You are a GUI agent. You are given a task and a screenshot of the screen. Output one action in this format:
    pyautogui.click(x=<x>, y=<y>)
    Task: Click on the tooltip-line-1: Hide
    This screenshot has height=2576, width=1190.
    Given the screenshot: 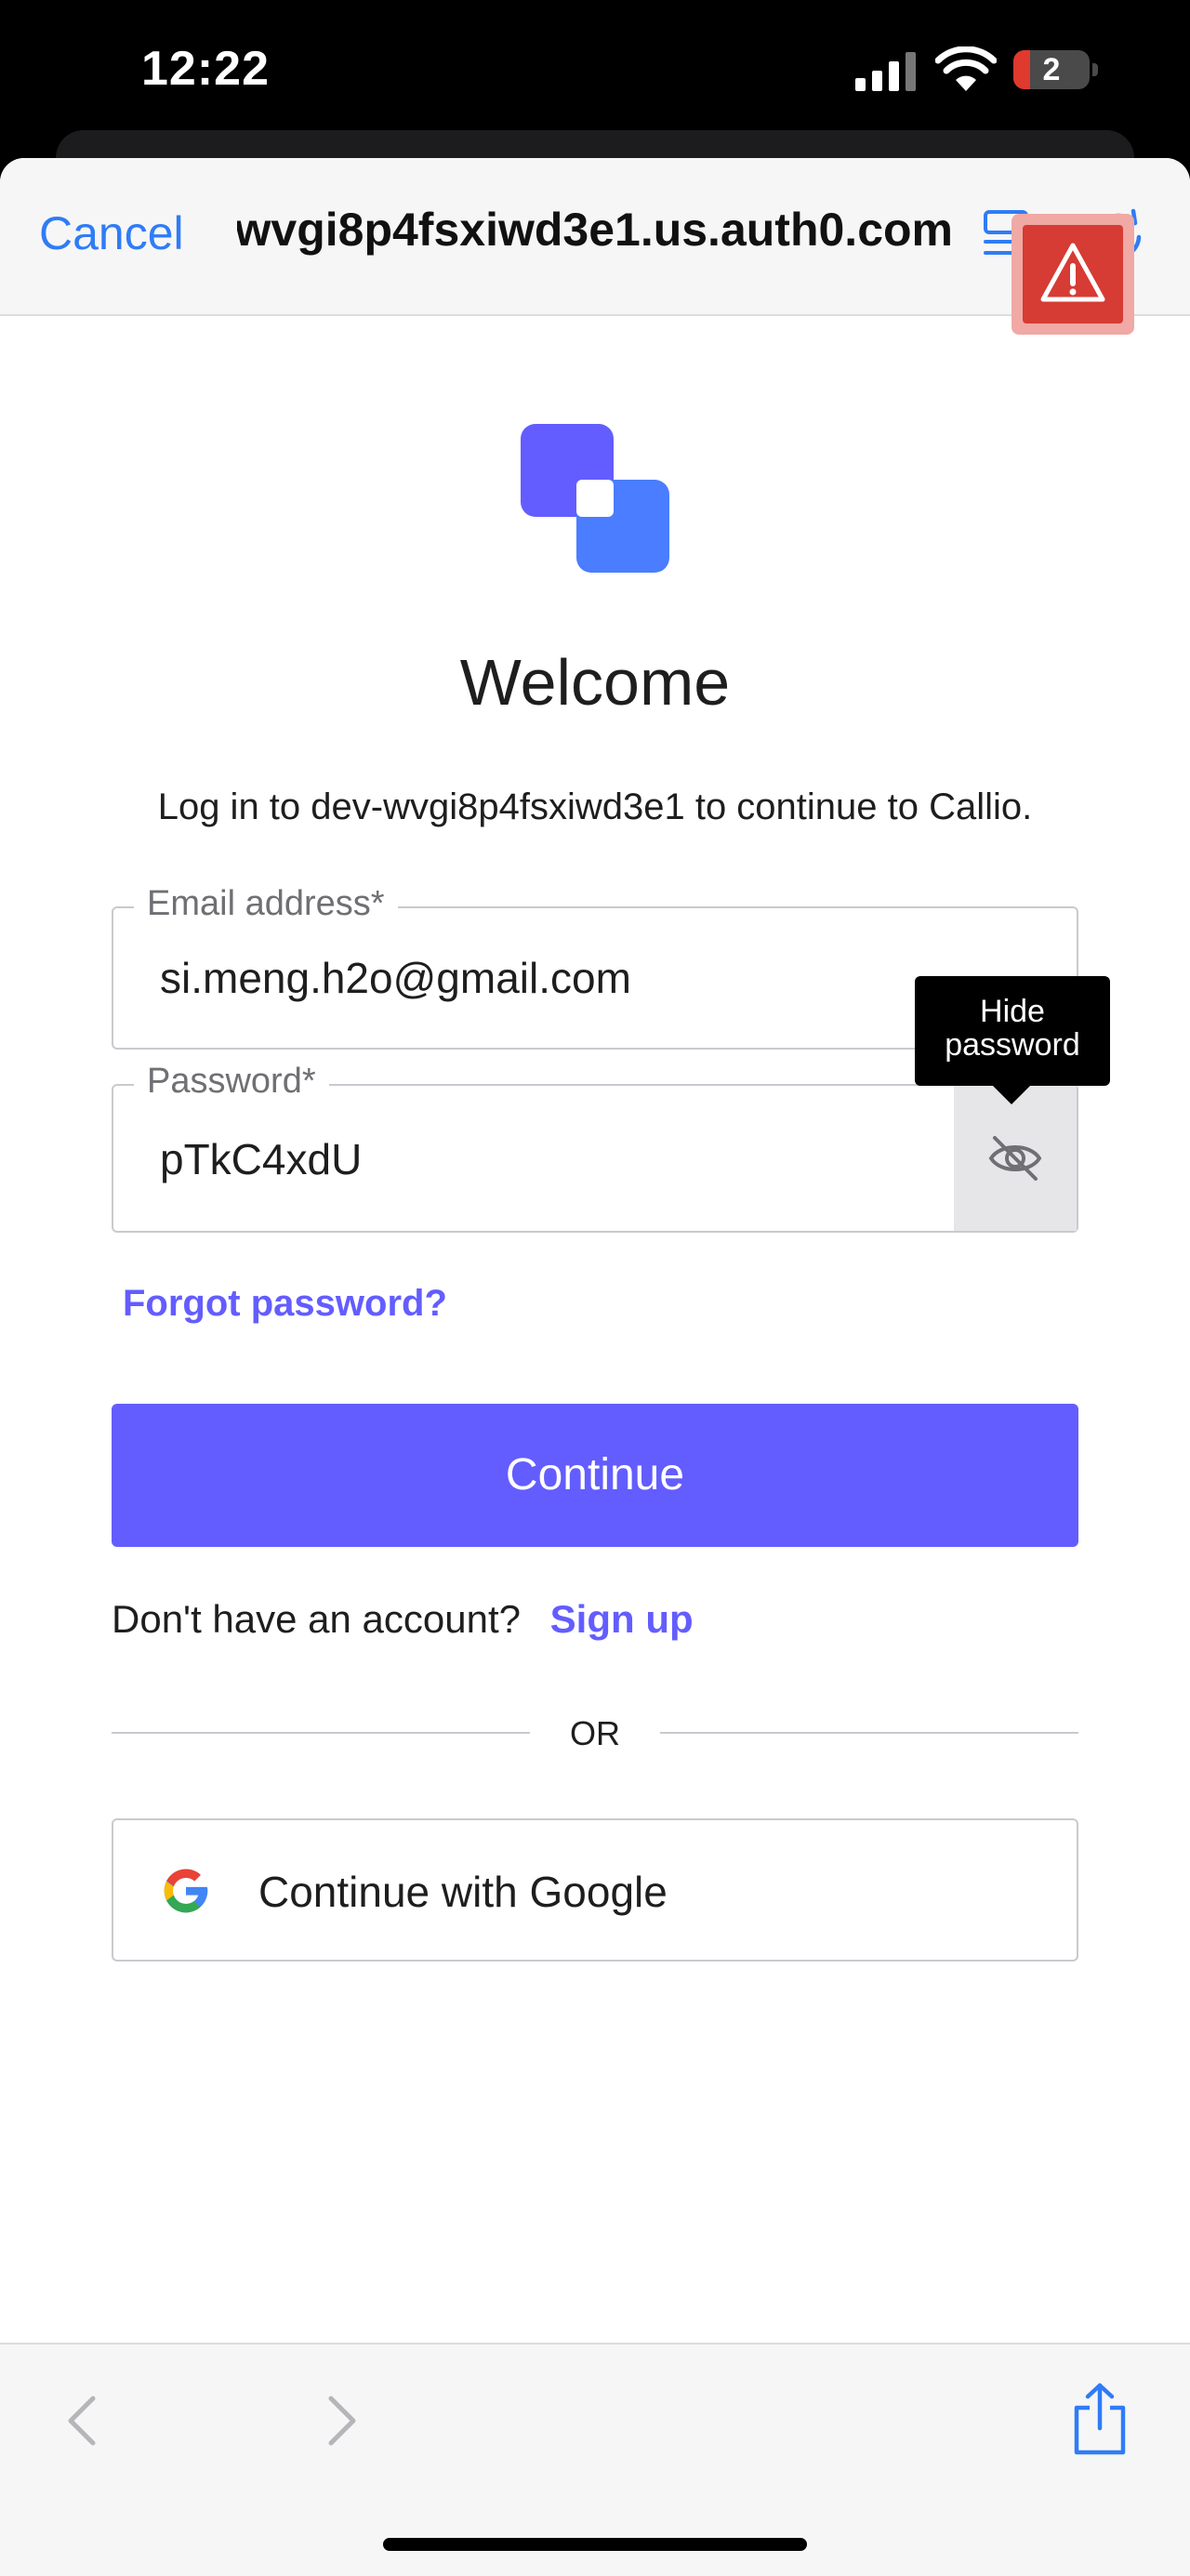 What is the action you would take?
    pyautogui.click(x=1012, y=1012)
    